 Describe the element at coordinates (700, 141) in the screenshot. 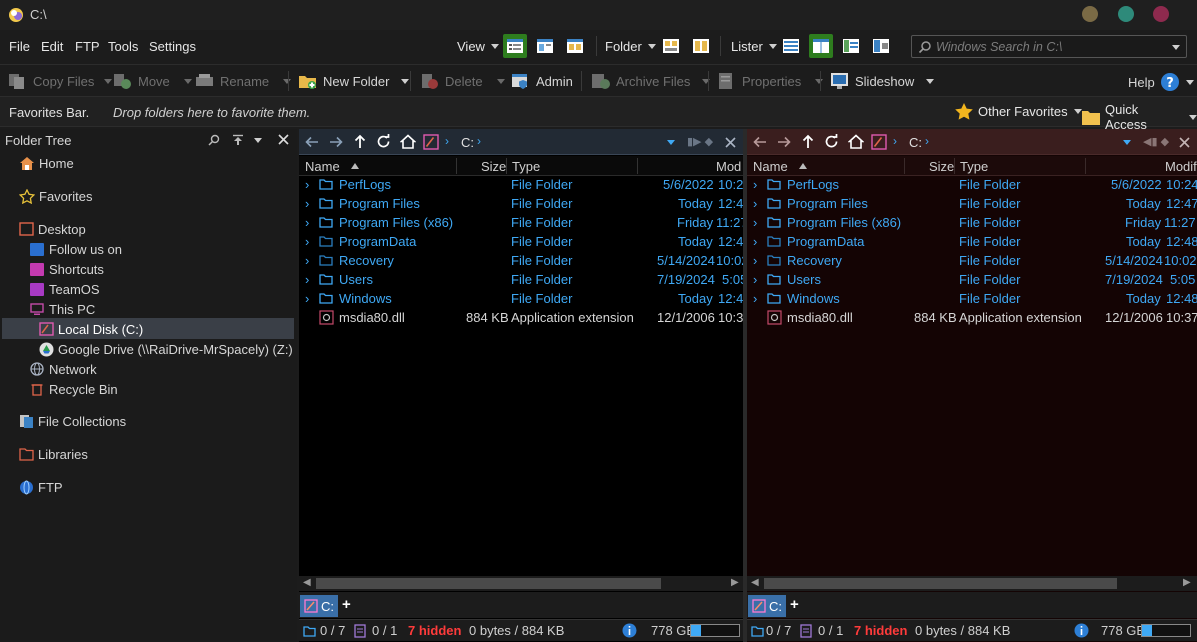

I see `lister-mode-icons: ▮▶ ◆` at that location.